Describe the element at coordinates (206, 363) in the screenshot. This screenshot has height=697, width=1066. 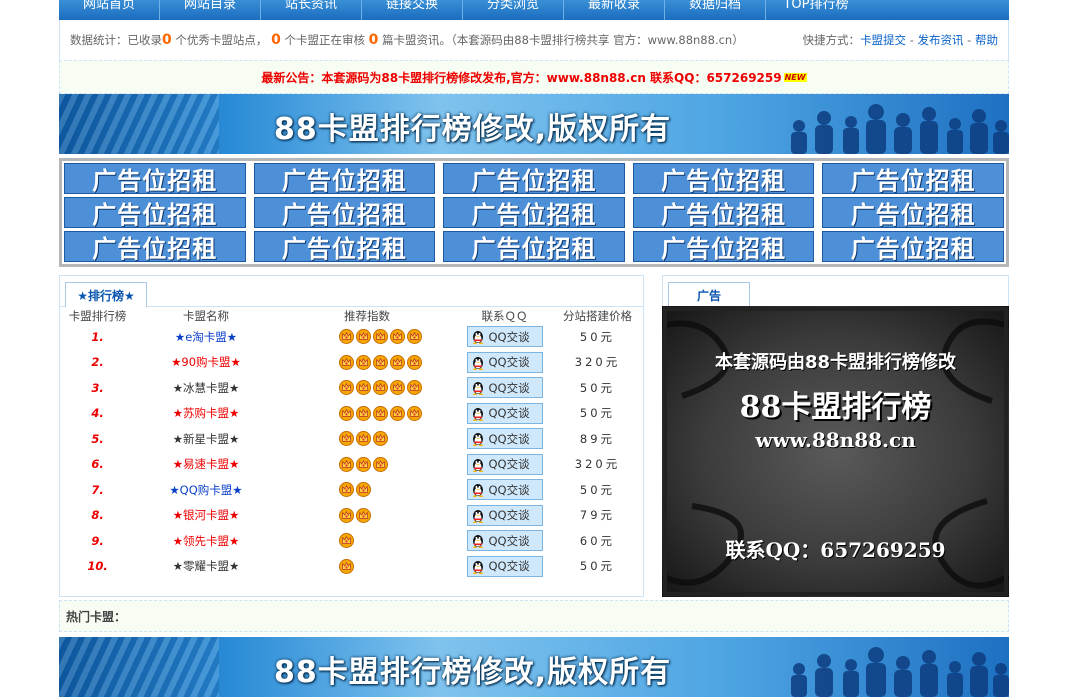
I see `cardunion-name-link: ★90购卡盟★` at that location.